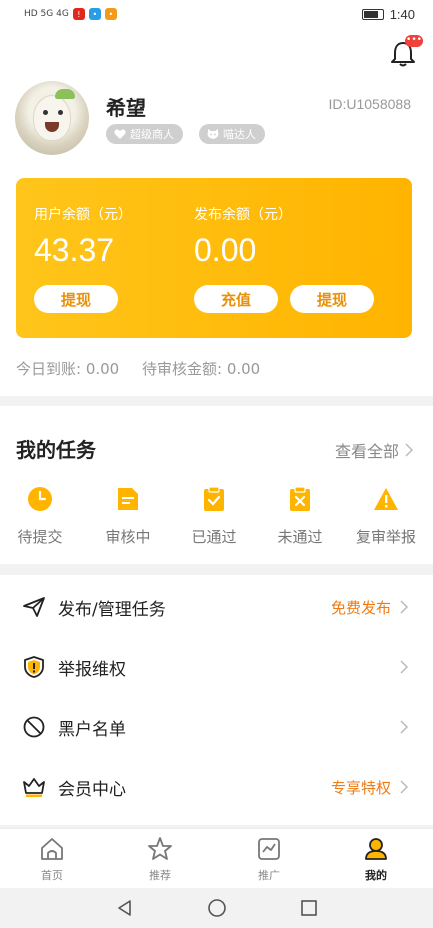  Describe the element at coordinates (56, 450) in the screenshot. I see `tasks-title: 我的任务` at that location.